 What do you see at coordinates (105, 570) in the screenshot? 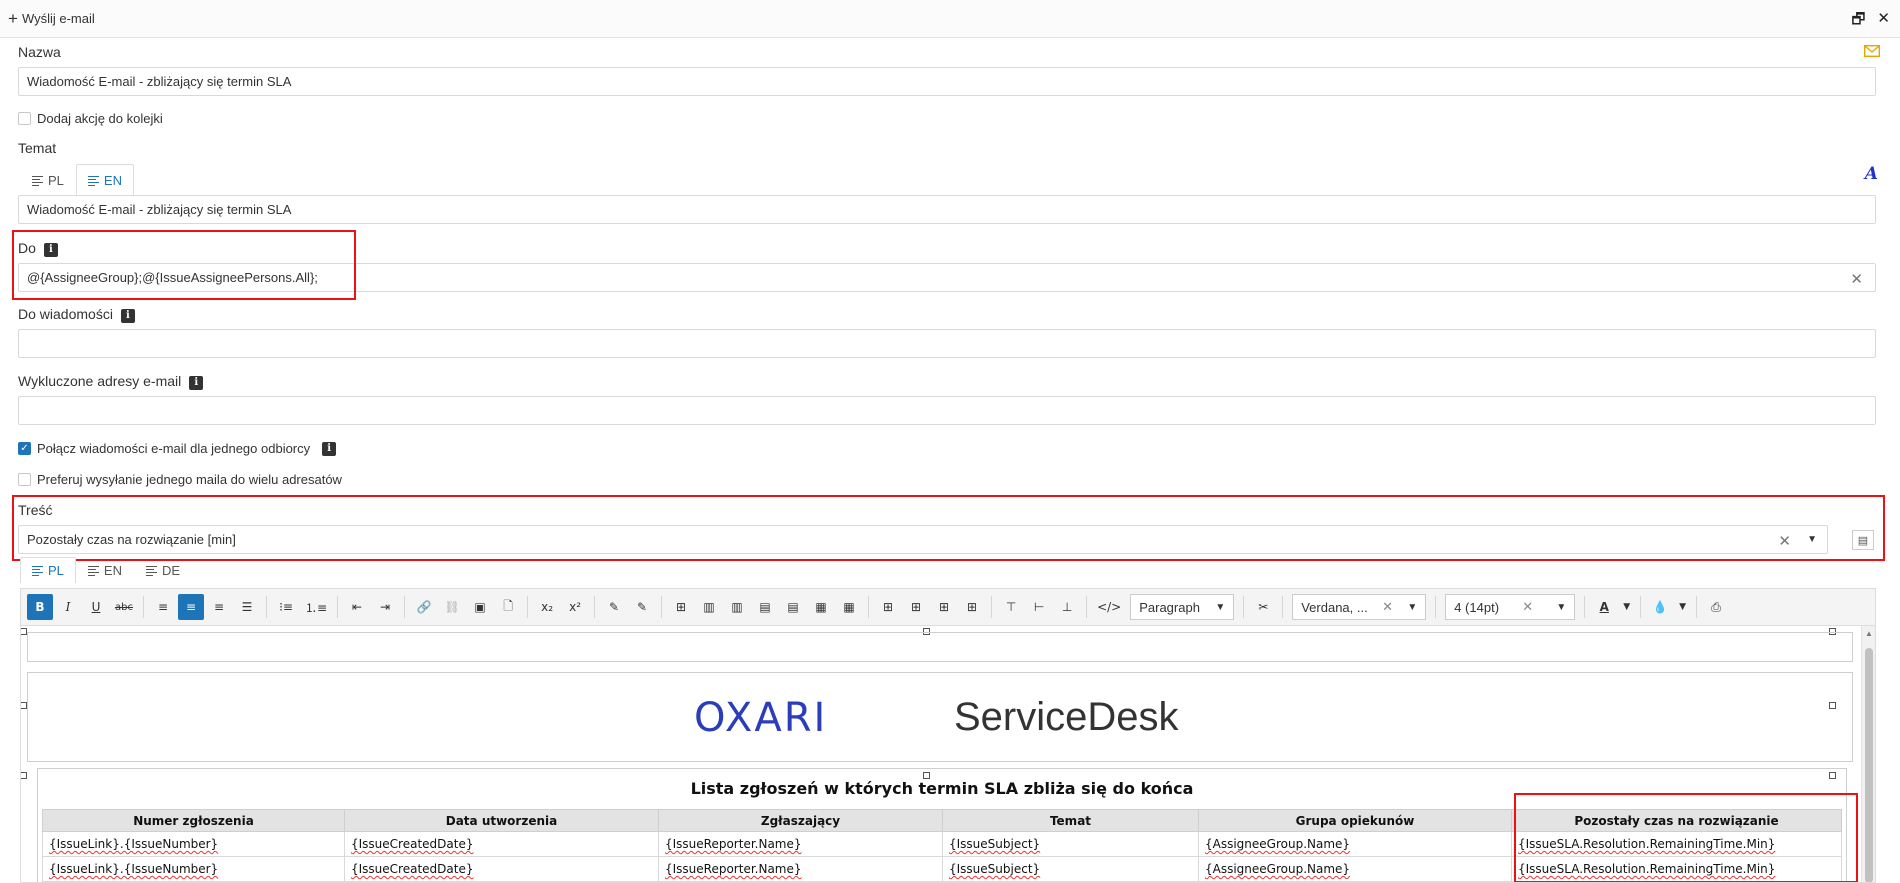
I see `tab-body-en: EN` at bounding box center [105, 570].